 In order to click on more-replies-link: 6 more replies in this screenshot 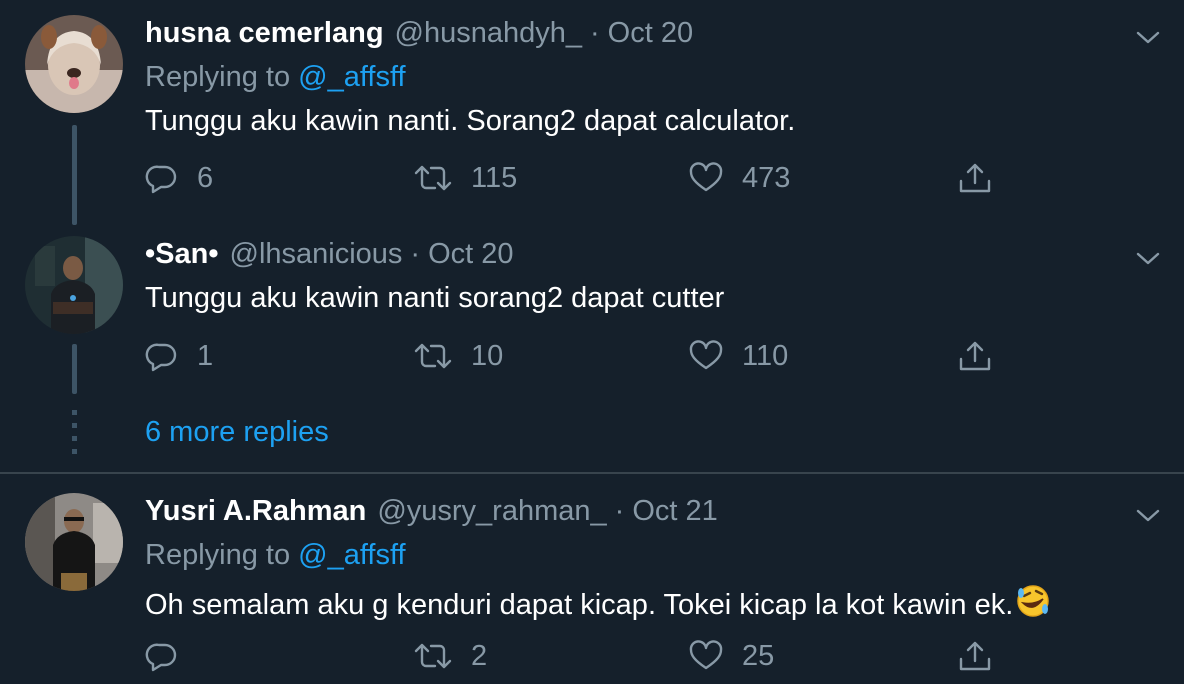, I will do `click(237, 432)`.